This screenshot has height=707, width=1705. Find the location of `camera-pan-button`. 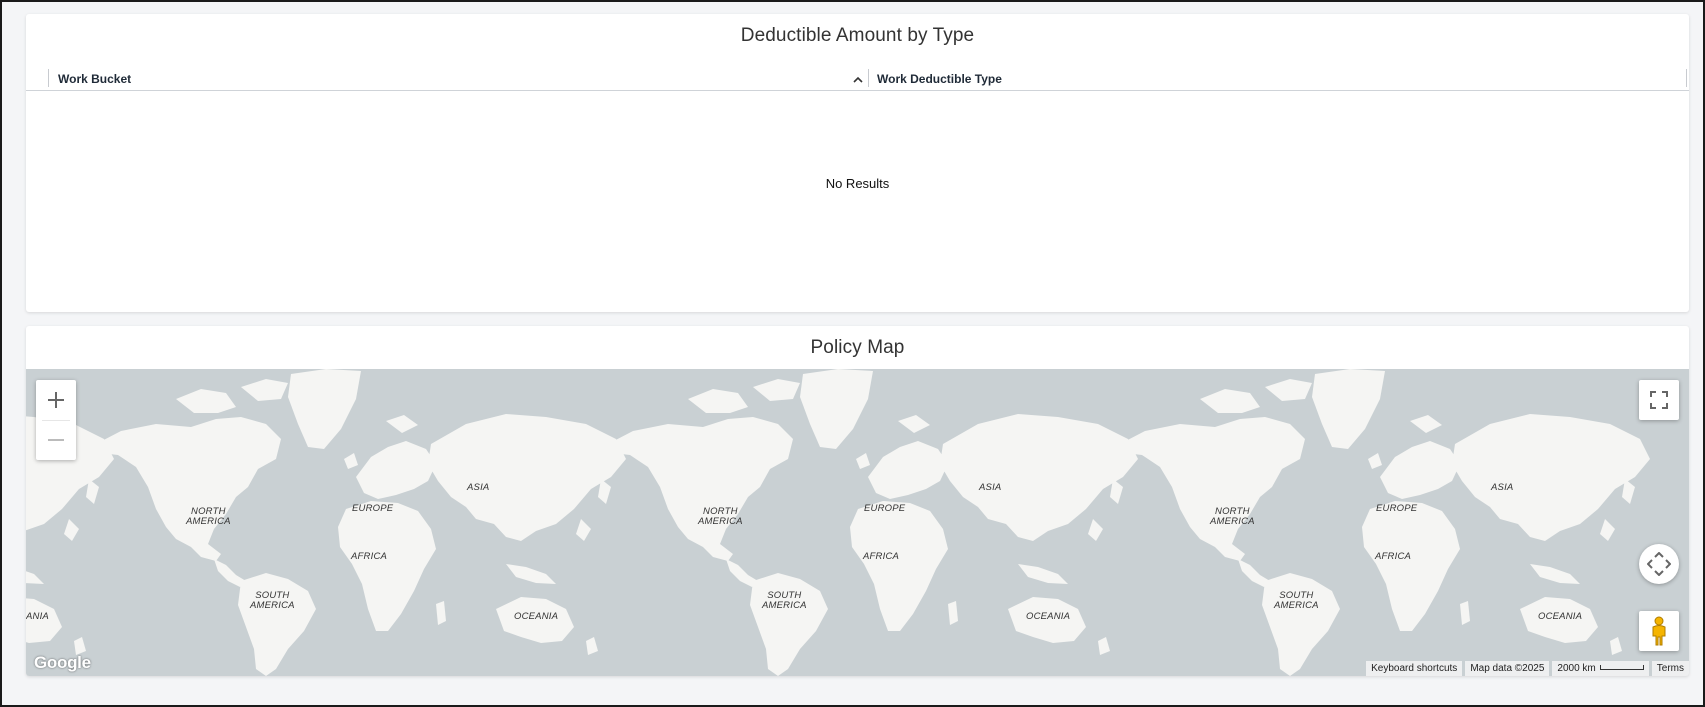

camera-pan-button is located at coordinates (1659, 564).